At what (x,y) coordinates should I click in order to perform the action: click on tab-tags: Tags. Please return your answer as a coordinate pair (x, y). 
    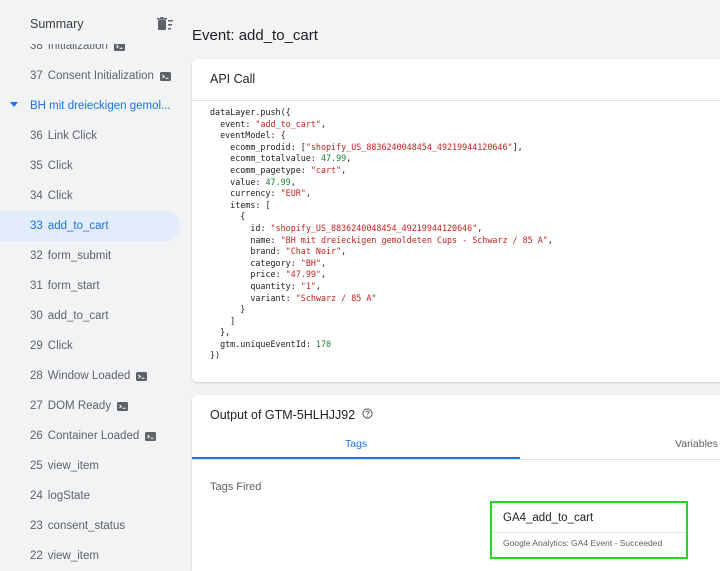
    Looking at the image, I should click on (356, 444).